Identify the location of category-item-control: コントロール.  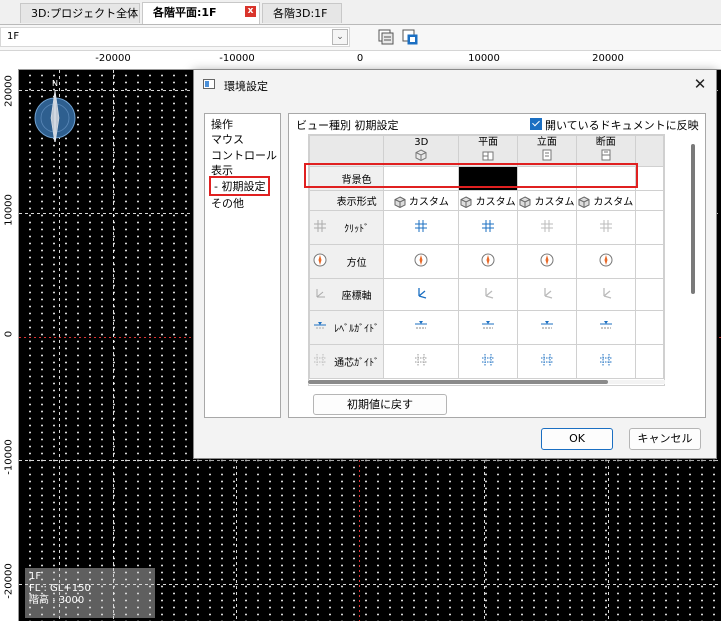
(244, 155).